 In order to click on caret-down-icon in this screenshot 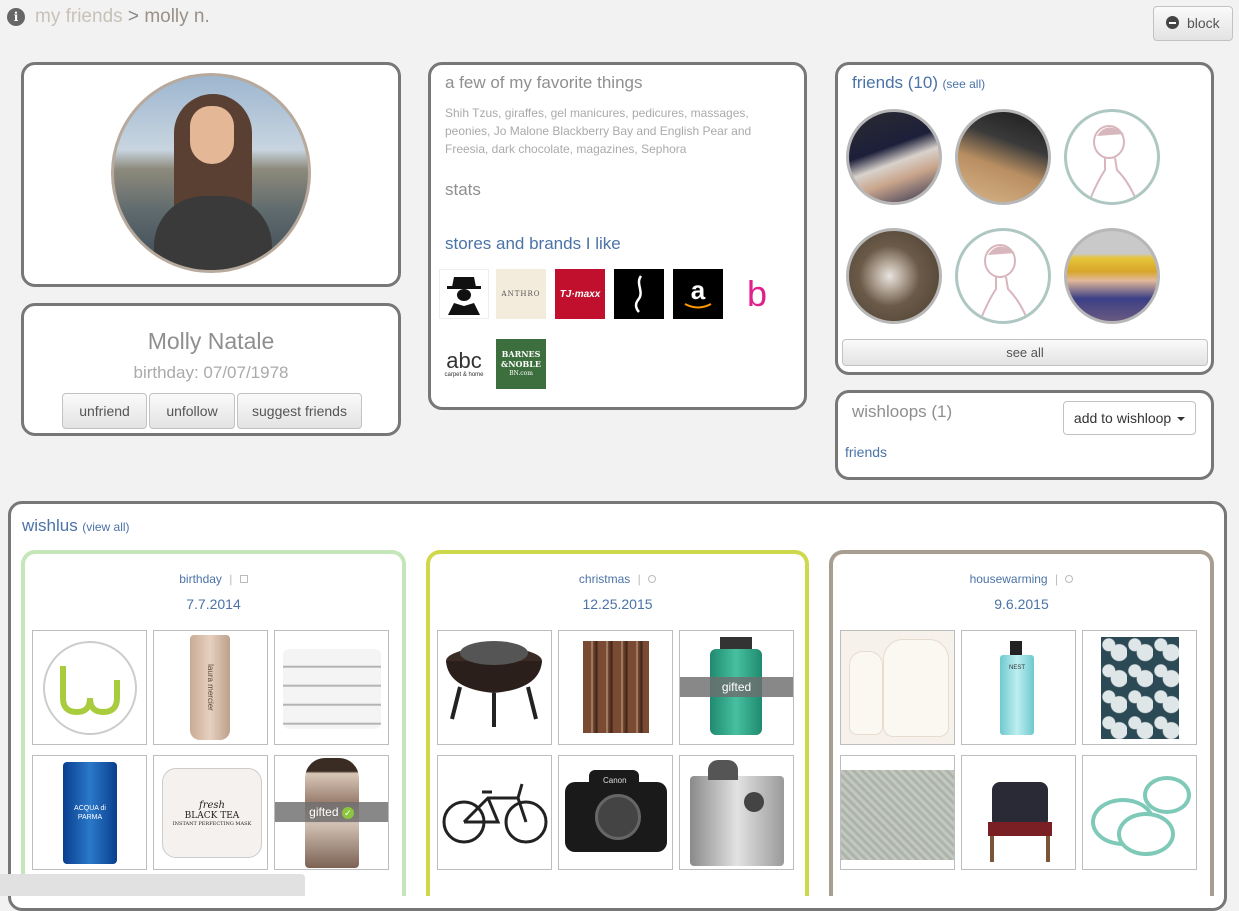, I will do `click(1181, 419)`.